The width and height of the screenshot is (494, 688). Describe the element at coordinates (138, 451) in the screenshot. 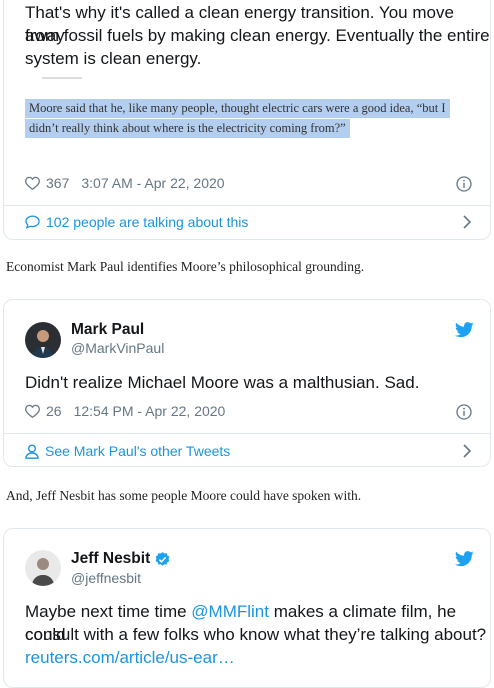

I see `other-tweets-label: See Mark Paul's other Tweets` at that location.